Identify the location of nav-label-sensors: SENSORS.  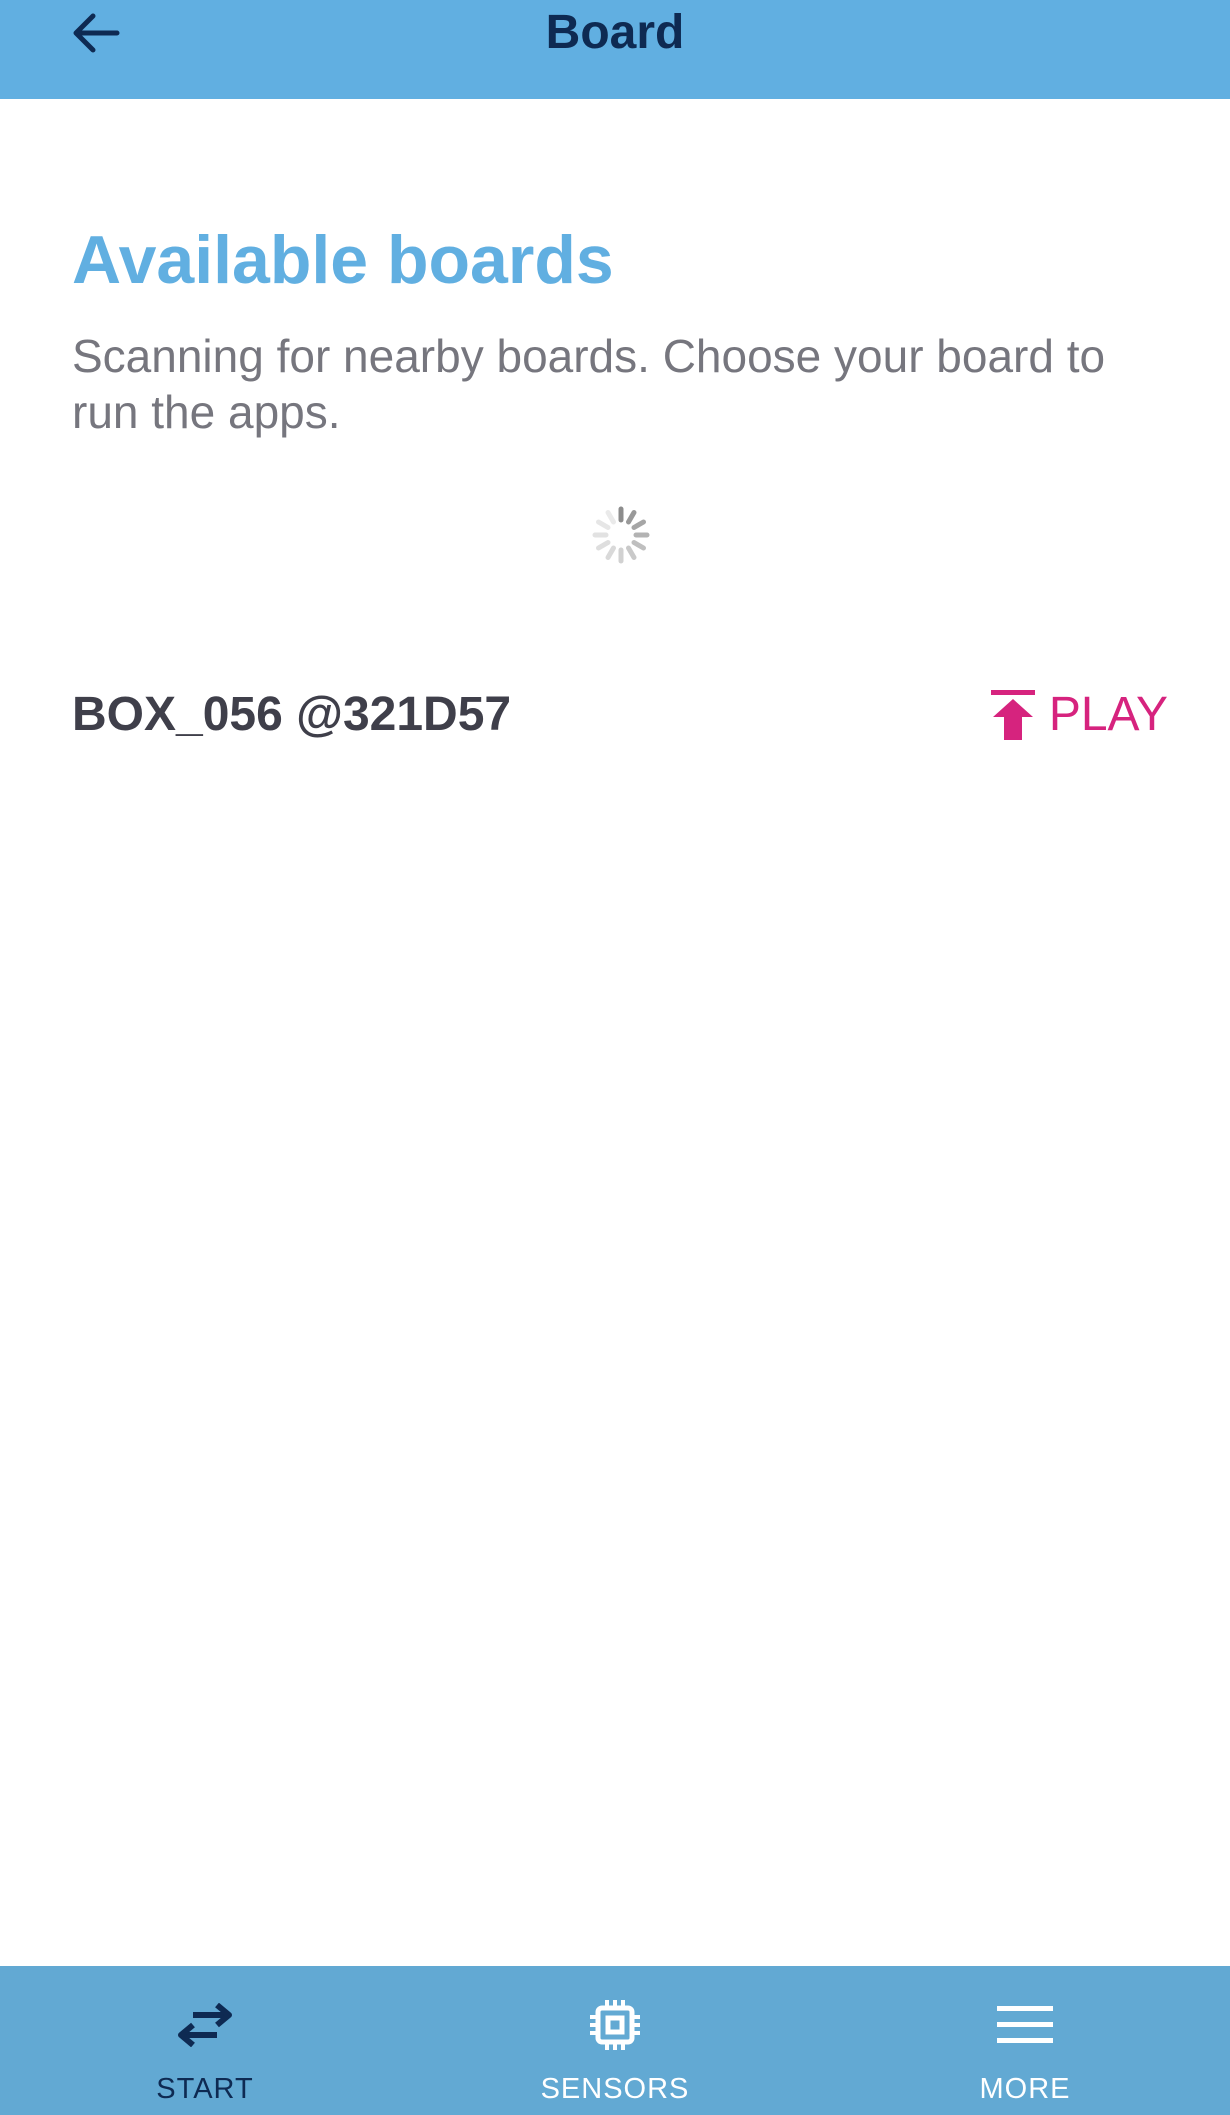
(615, 2089).